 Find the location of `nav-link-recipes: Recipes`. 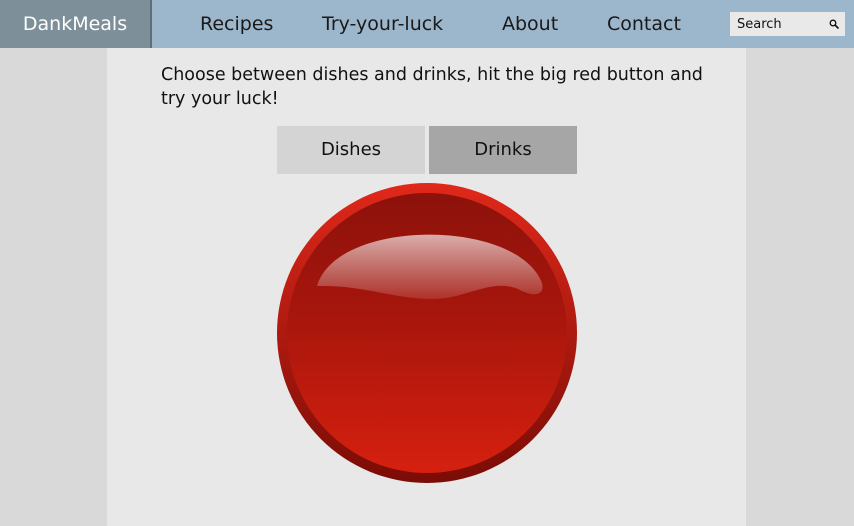

nav-link-recipes: Recipes is located at coordinates (236, 24).